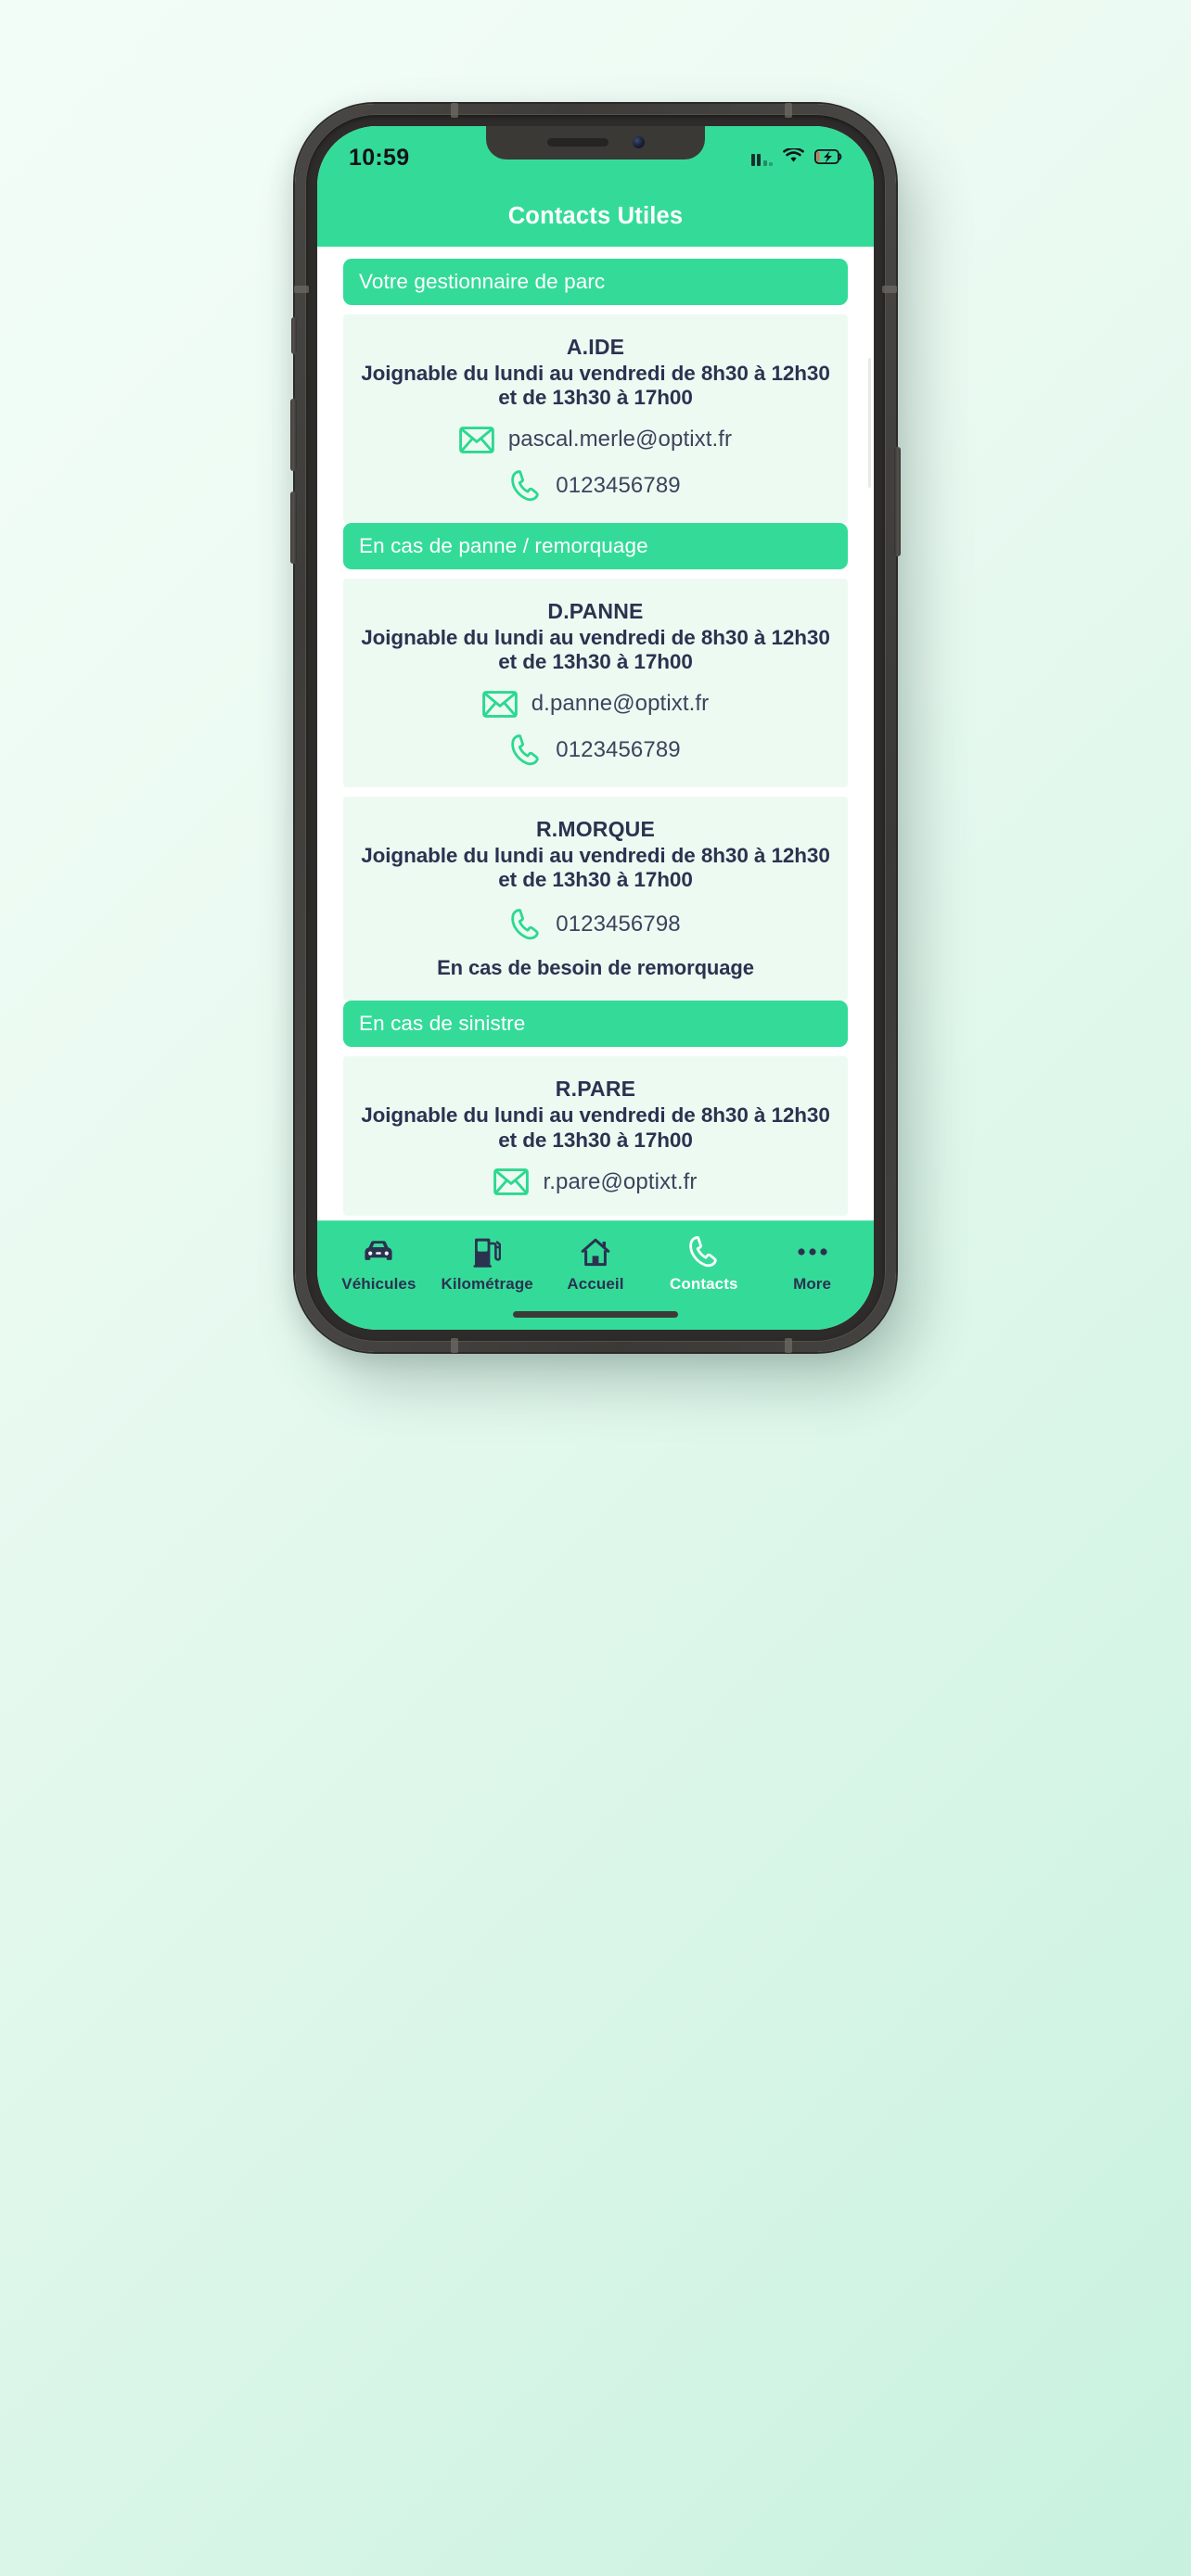  Describe the element at coordinates (595, 1024) in the screenshot. I see `section-header: En cas de sinistre` at that location.